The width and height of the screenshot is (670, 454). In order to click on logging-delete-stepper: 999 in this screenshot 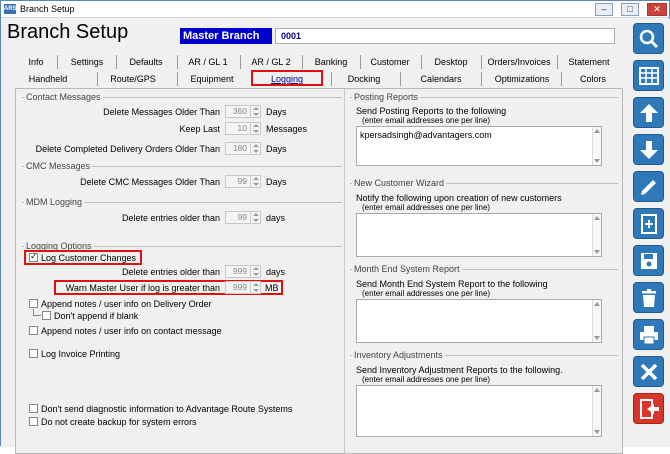, I will do `click(243, 271)`.